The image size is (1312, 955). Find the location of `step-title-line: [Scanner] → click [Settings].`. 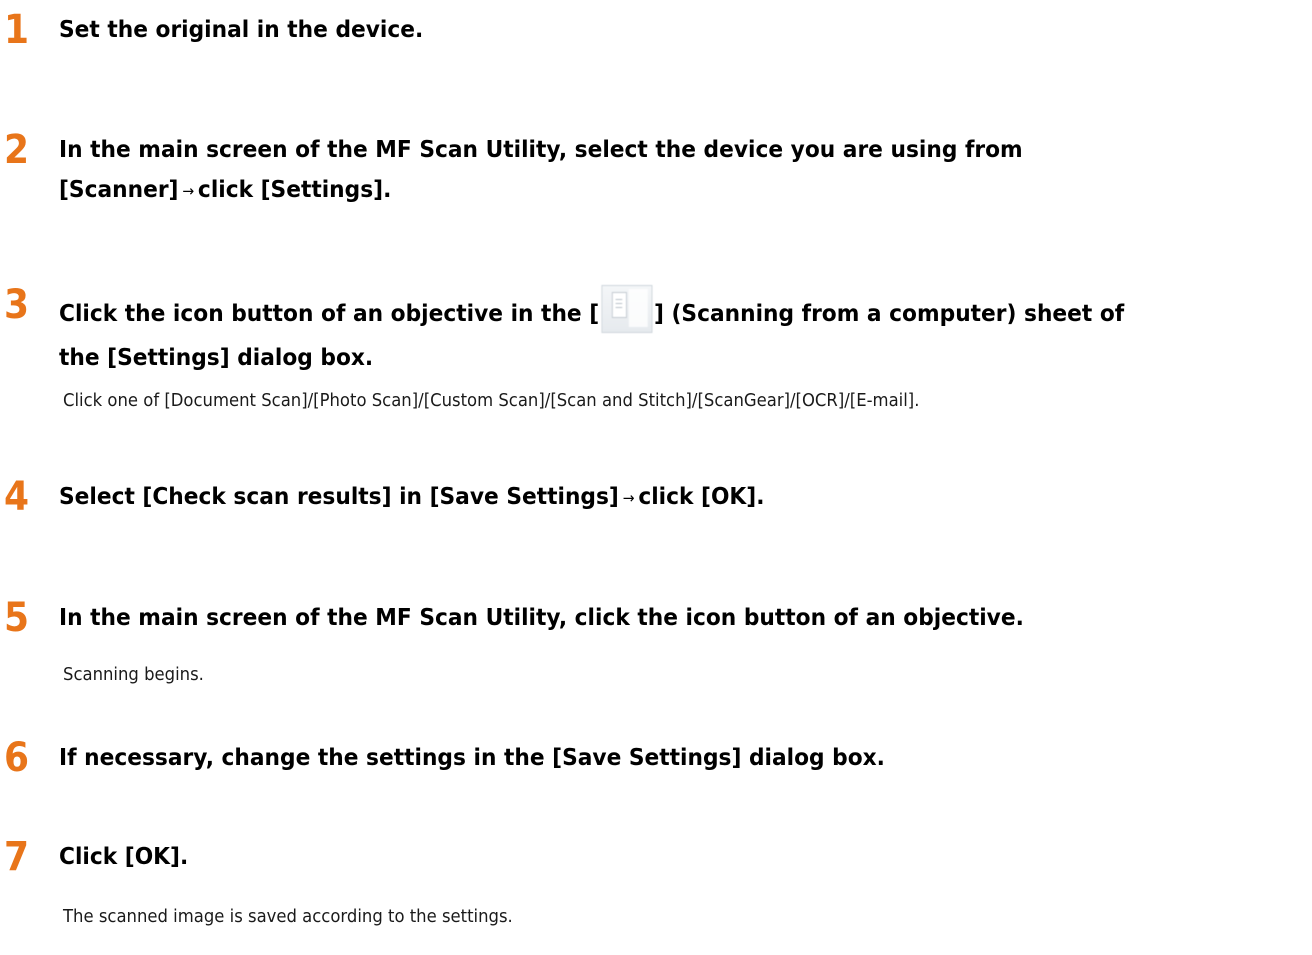

step-title-line: [Scanner] → click [Settings]. is located at coordinates (649, 190).